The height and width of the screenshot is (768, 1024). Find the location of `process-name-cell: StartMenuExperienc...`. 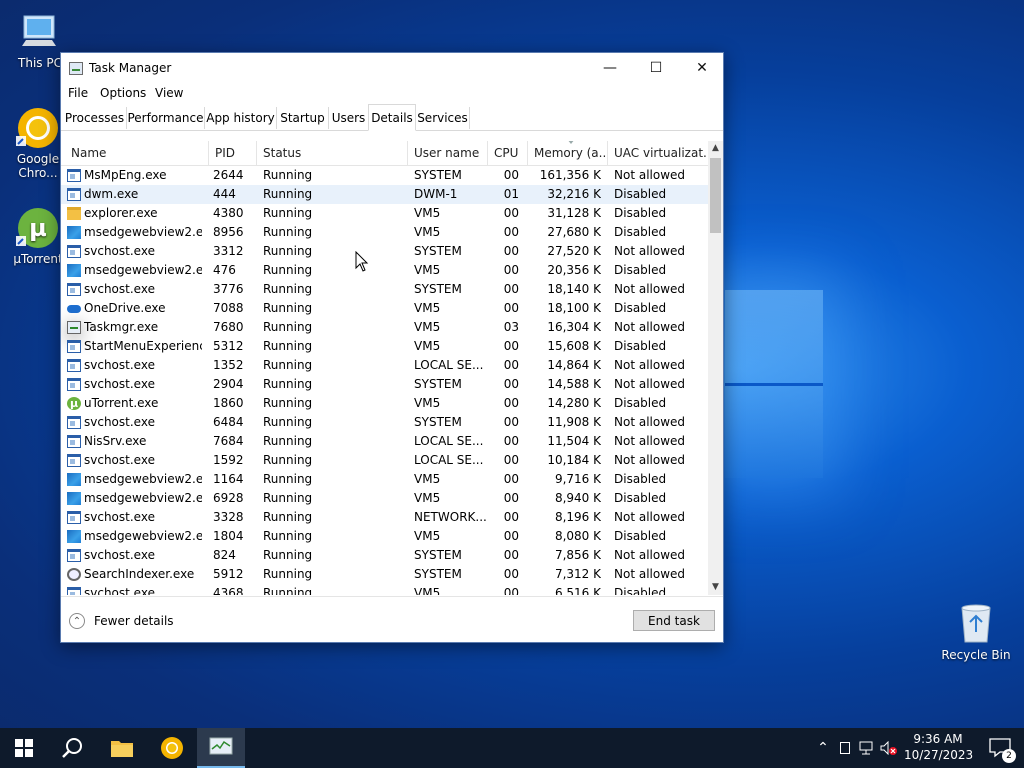

process-name-cell: StartMenuExperienc... is located at coordinates (143, 346).